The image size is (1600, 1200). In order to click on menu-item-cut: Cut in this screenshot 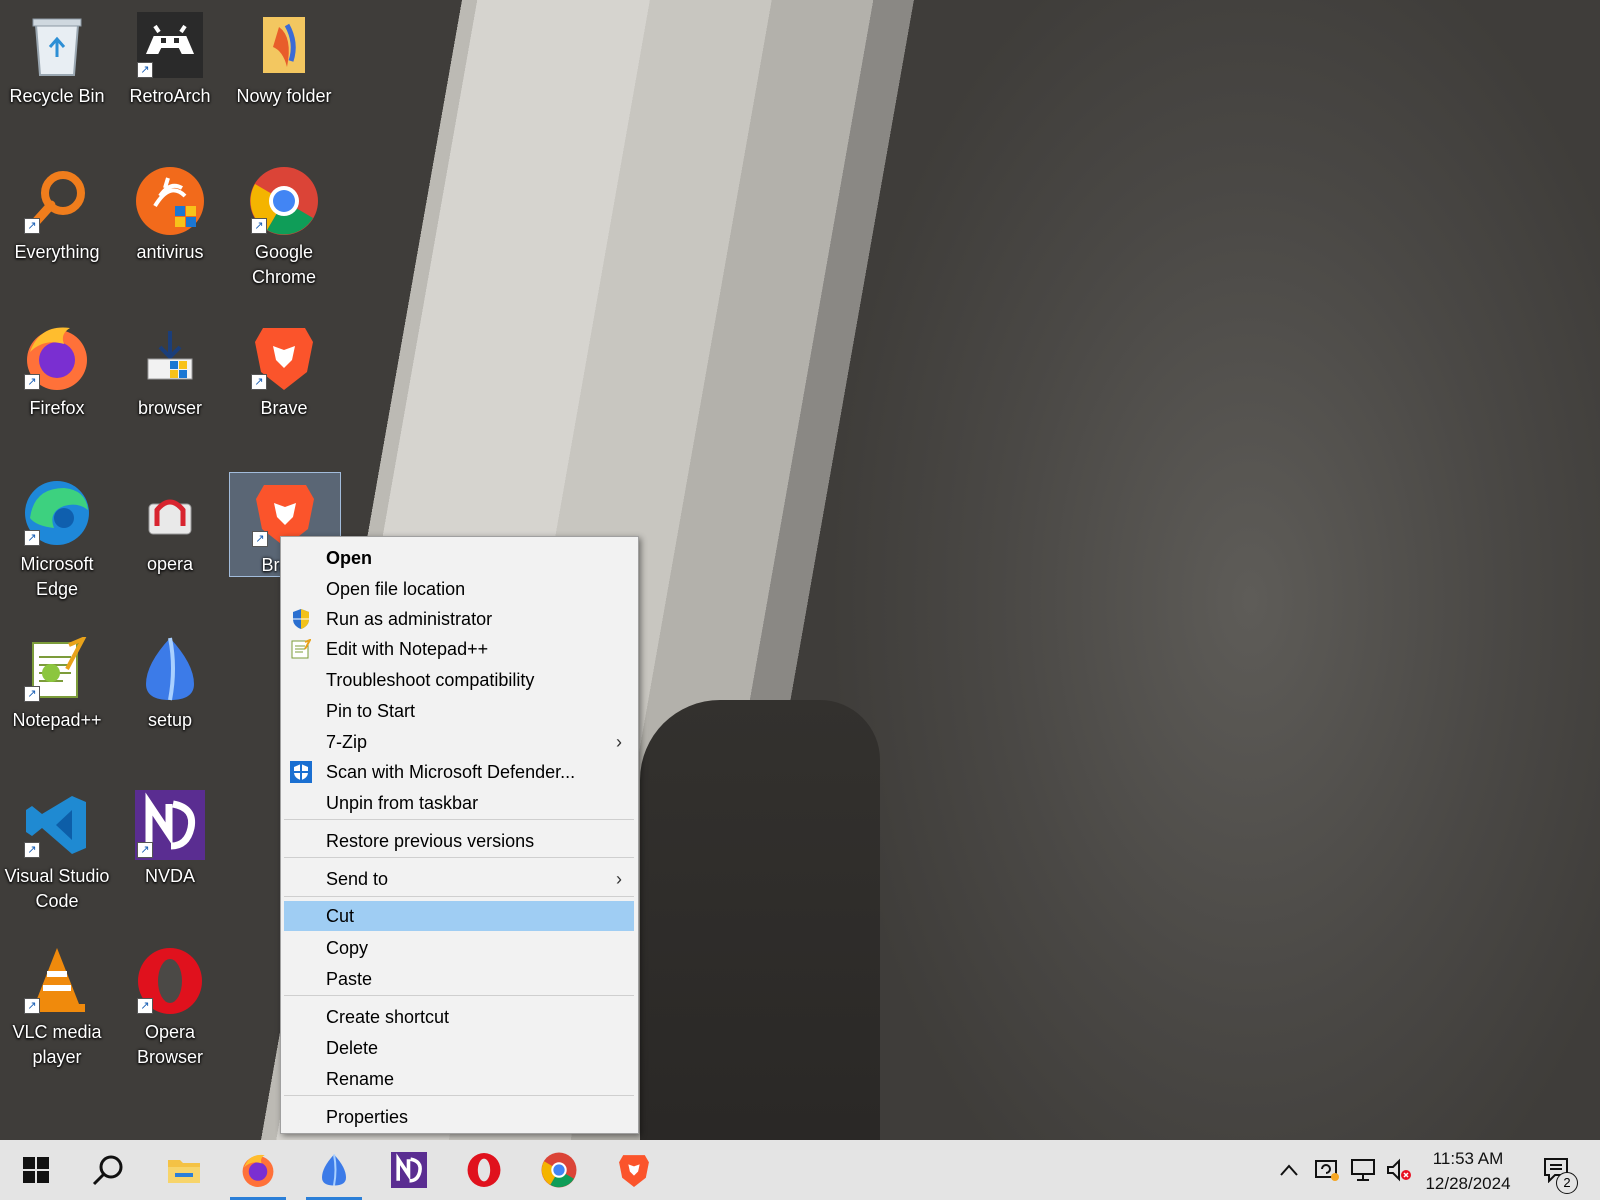, I will do `click(459, 916)`.